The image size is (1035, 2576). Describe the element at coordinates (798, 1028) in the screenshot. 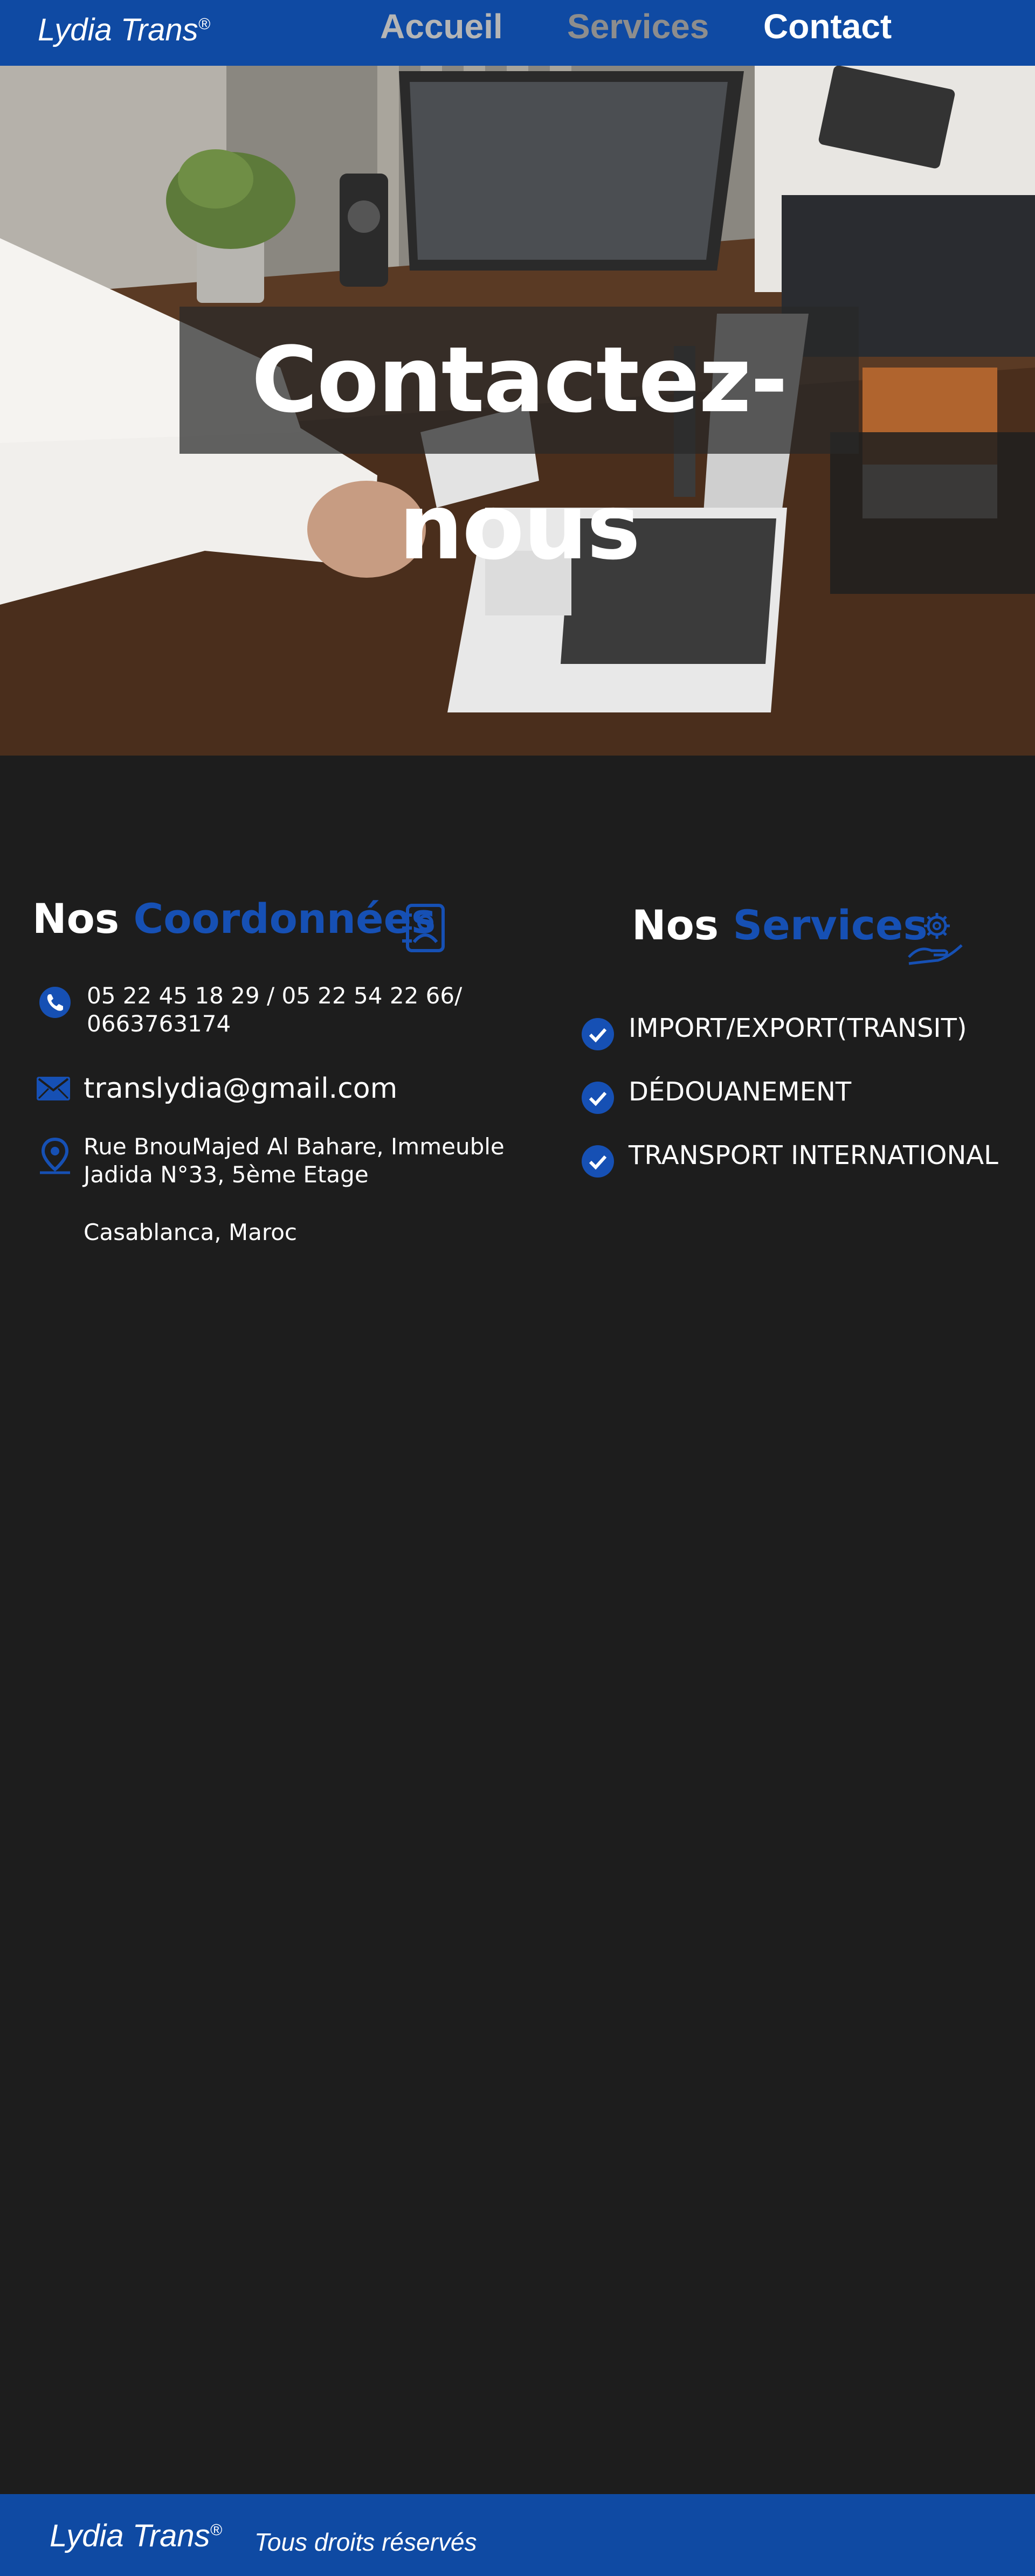

I see `service-label: IMPORT/EXPORT(TRANSIT)` at that location.